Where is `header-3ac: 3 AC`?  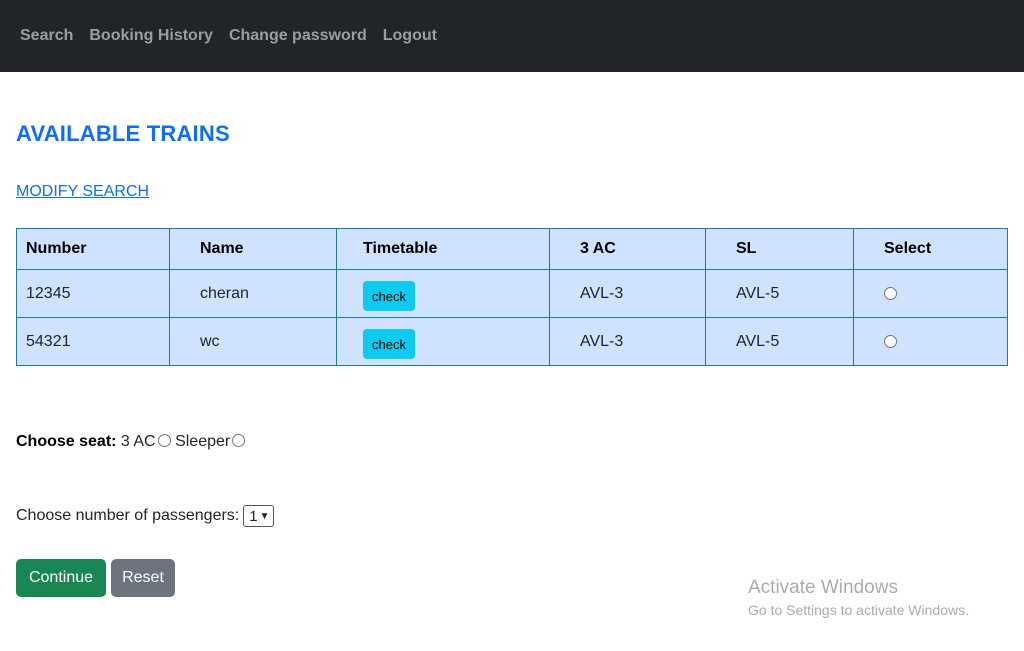
header-3ac: 3 AC is located at coordinates (627, 249).